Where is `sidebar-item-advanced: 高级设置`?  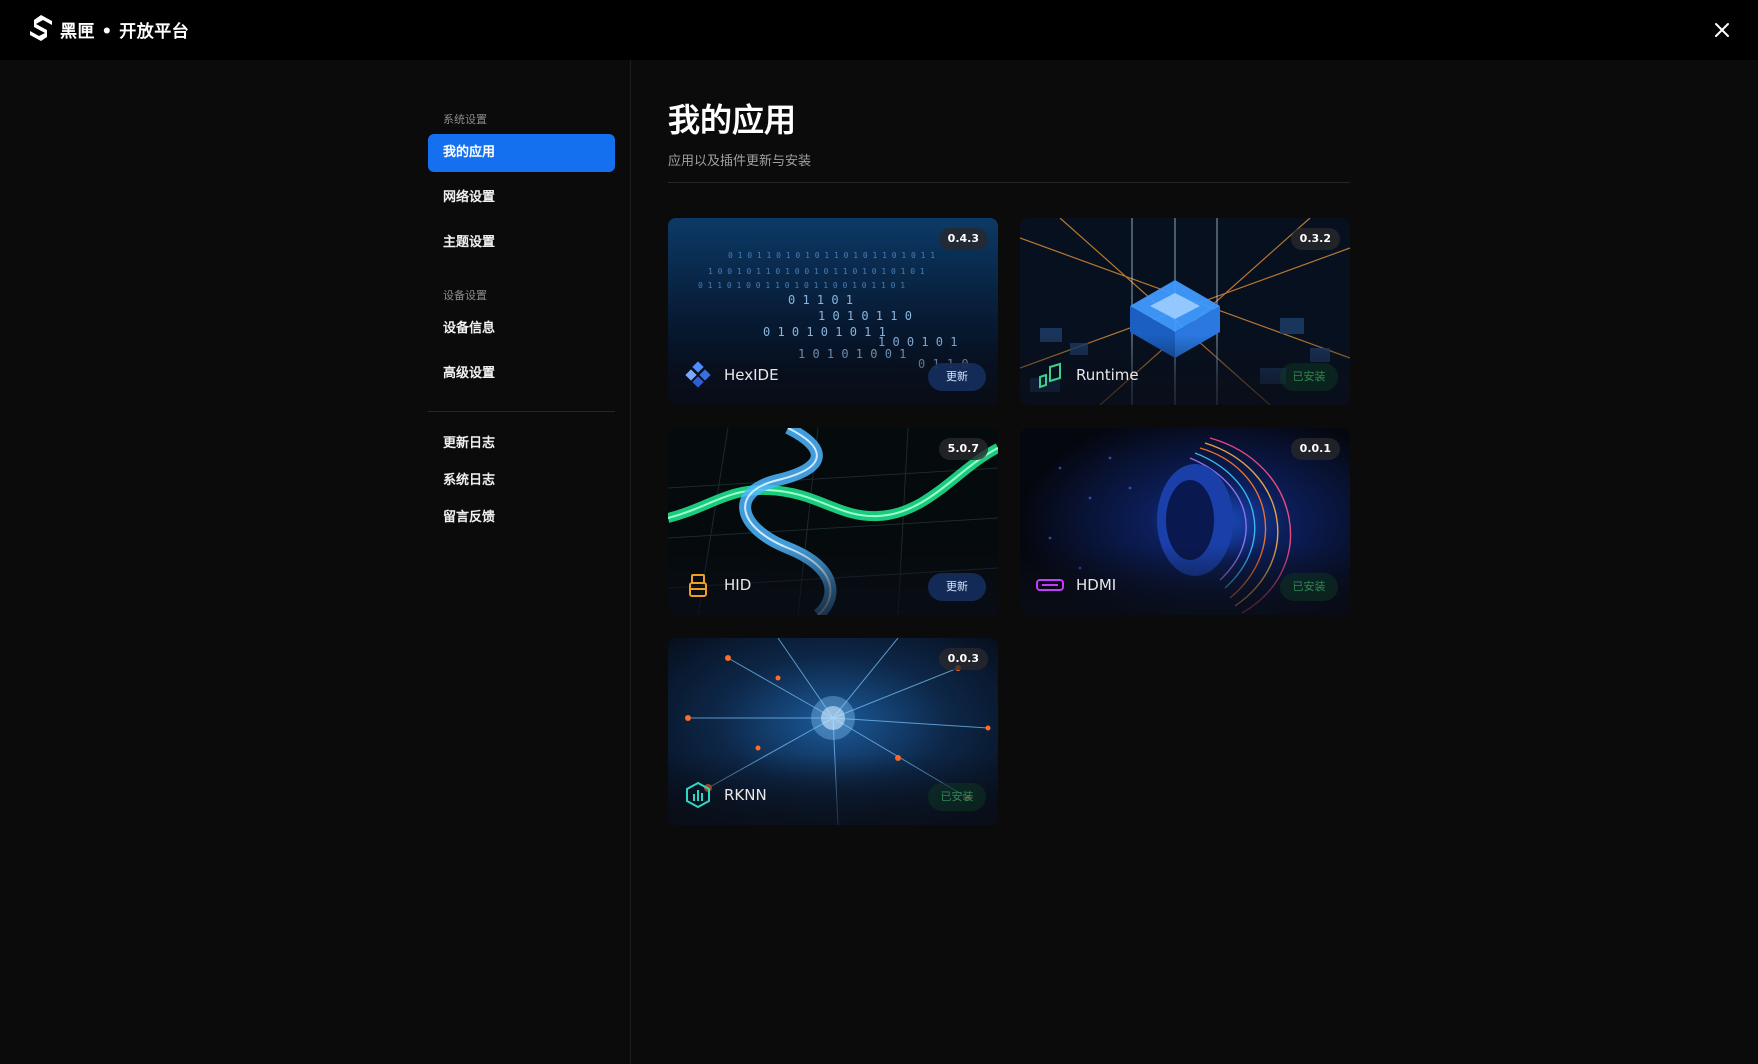
sidebar-item-advanced: 高级设置 is located at coordinates (521, 374).